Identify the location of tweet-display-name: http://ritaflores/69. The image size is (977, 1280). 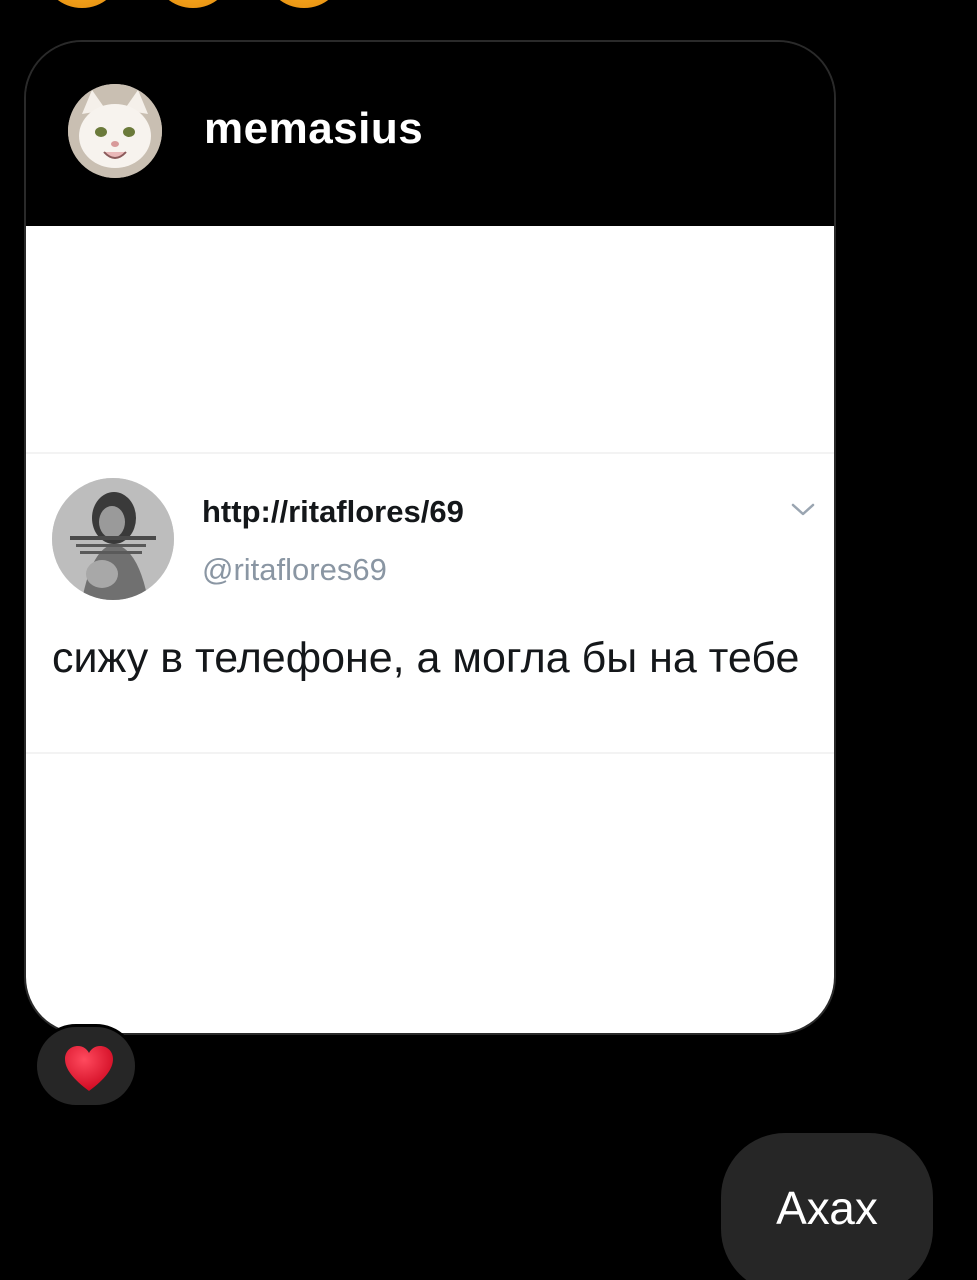
(333, 511).